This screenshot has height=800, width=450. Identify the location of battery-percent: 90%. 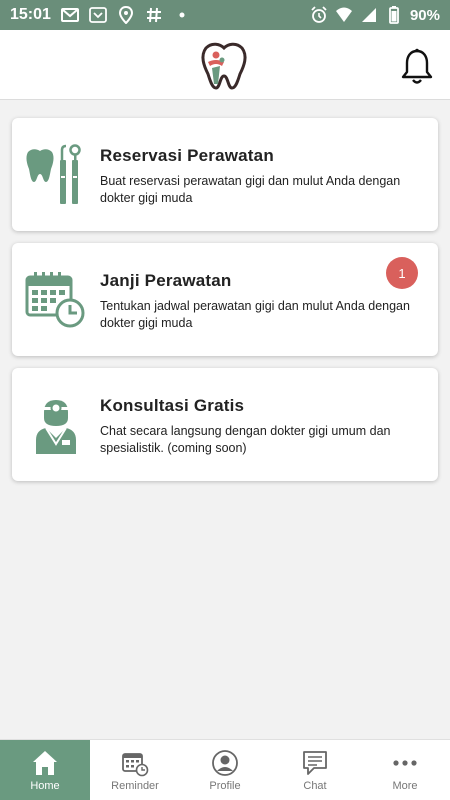
(424, 15).